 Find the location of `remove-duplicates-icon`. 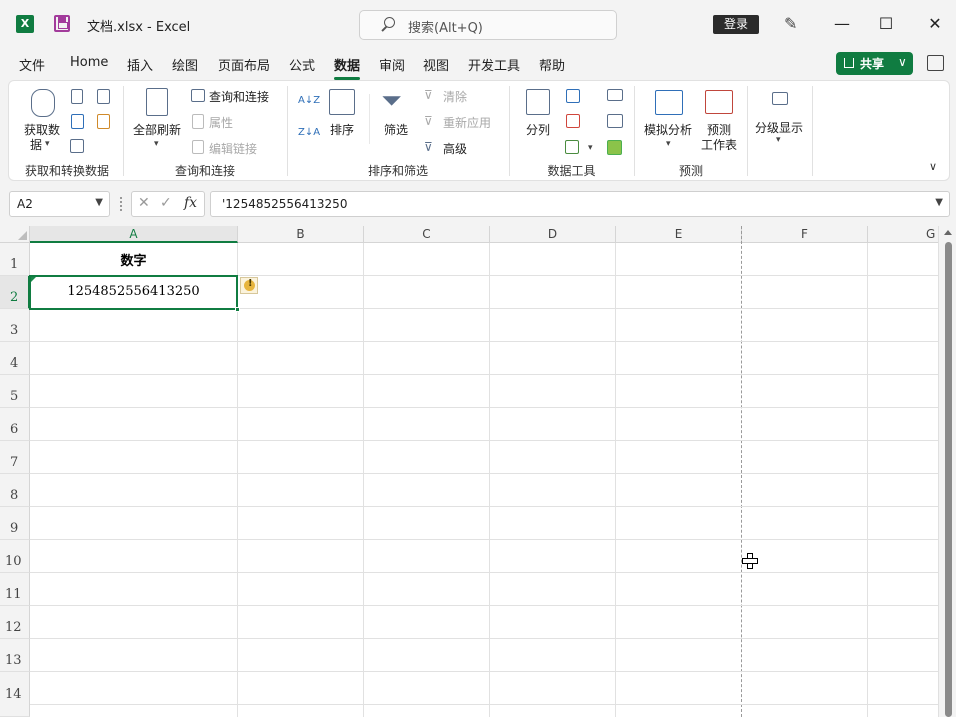

remove-duplicates-icon is located at coordinates (573, 121).